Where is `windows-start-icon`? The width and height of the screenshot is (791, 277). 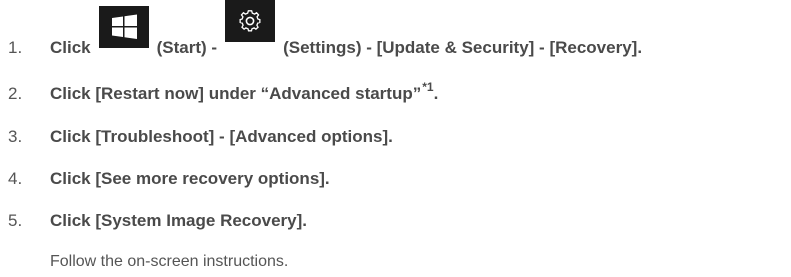 windows-start-icon is located at coordinates (123, 27).